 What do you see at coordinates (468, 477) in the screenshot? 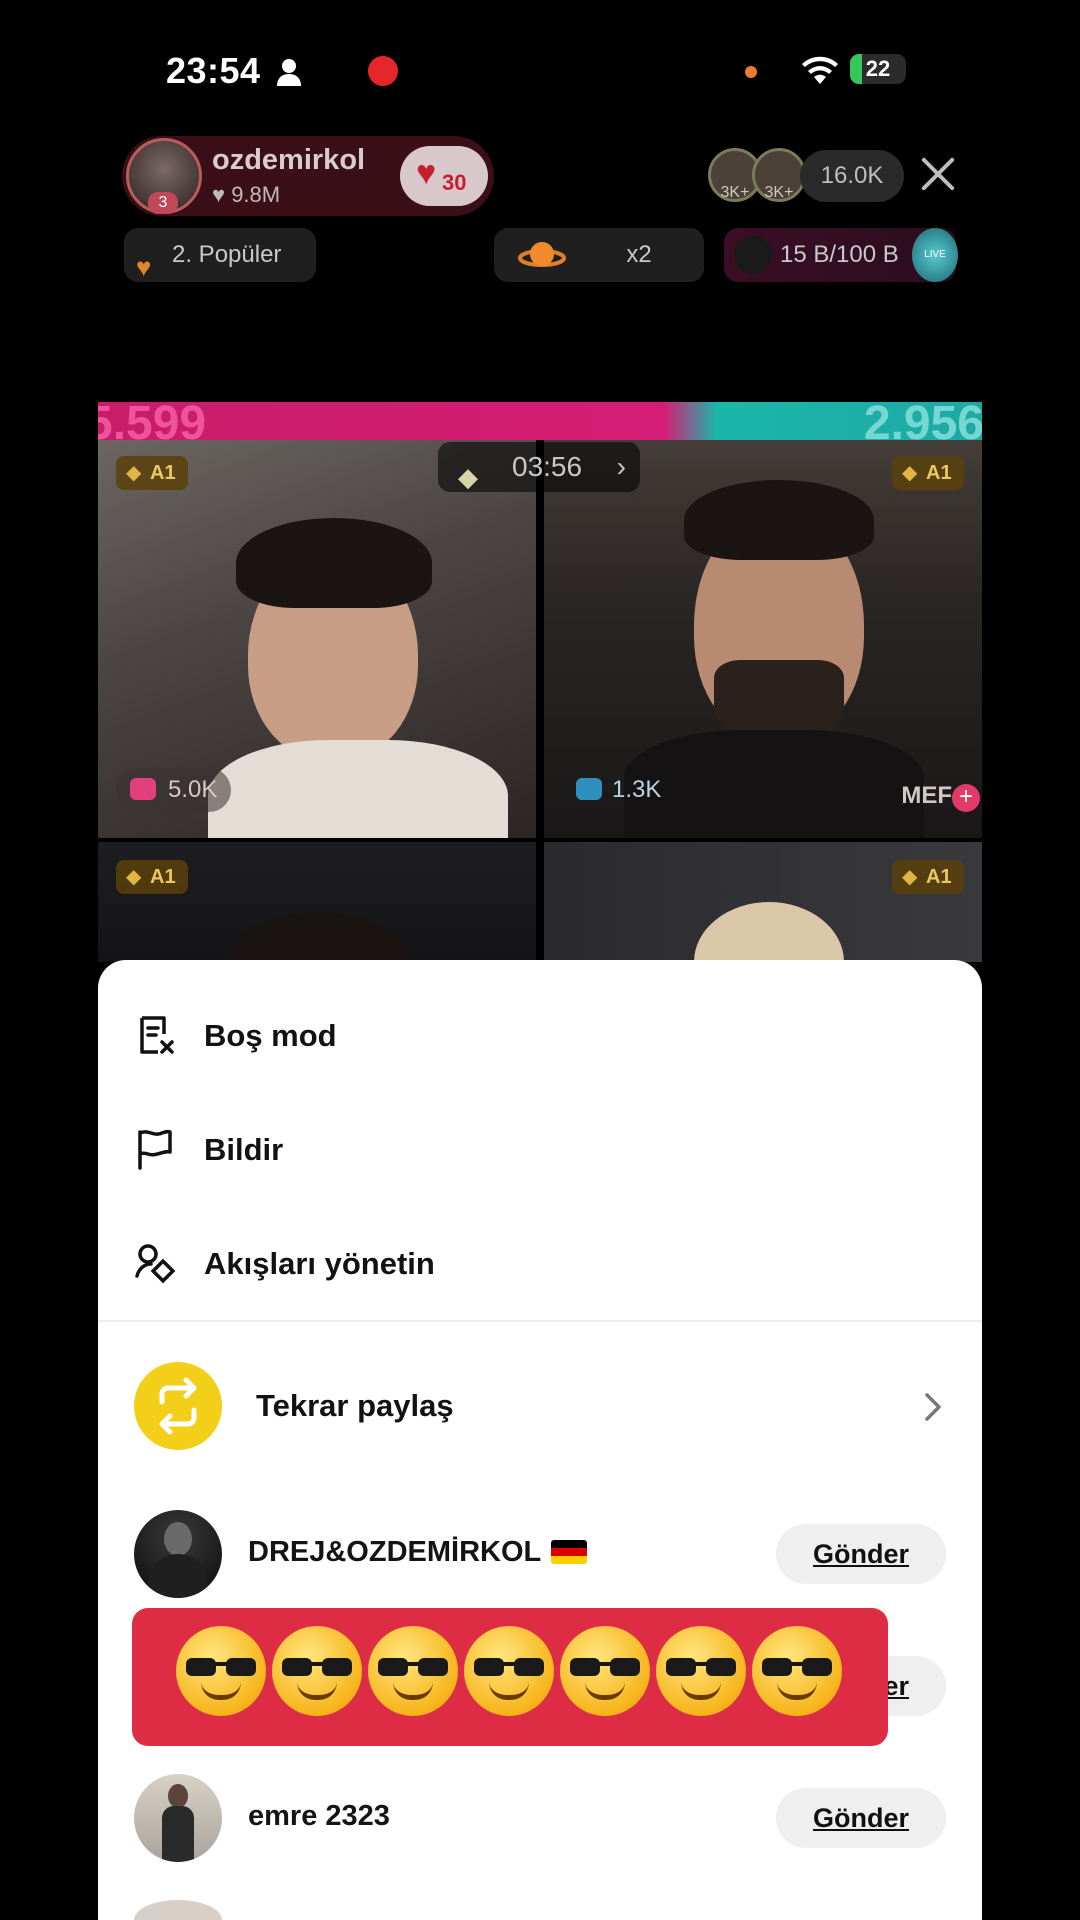
I see `diamond-icon: ◆` at bounding box center [468, 477].